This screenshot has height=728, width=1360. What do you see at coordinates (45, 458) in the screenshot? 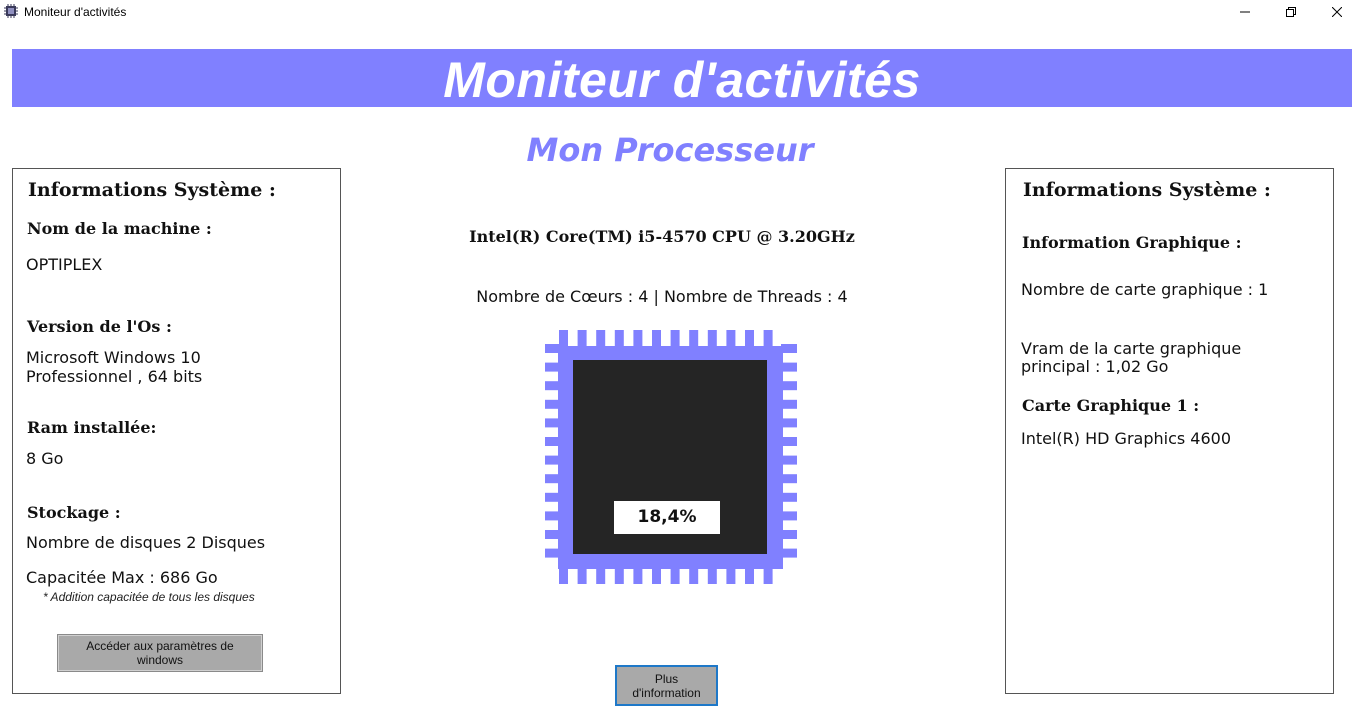
I see `ram-value: 8 Go` at bounding box center [45, 458].